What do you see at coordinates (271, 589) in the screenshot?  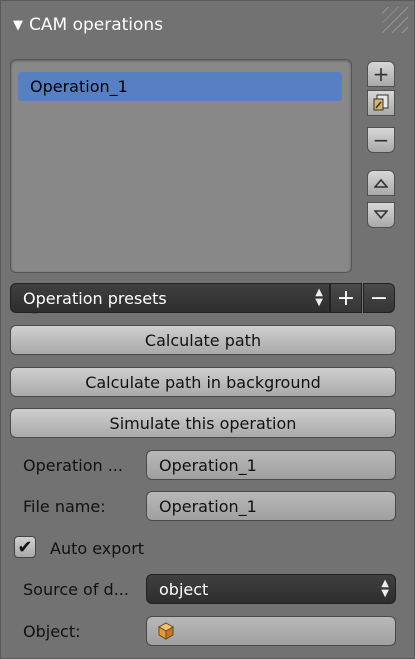 I see `source-of-data-select: object ▲ ▼` at bounding box center [271, 589].